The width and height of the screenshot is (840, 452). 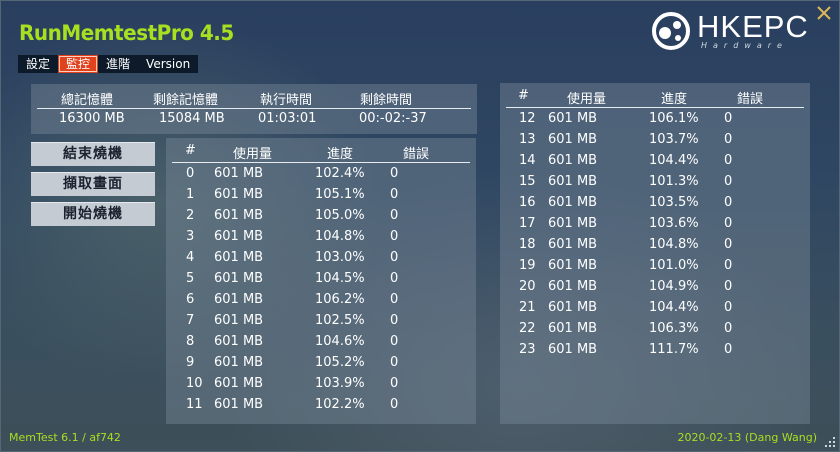 What do you see at coordinates (655, 310) in the screenshot?
I see `table-row: 21 601 MB 104.4% 0` at bounding box center [655, 310].